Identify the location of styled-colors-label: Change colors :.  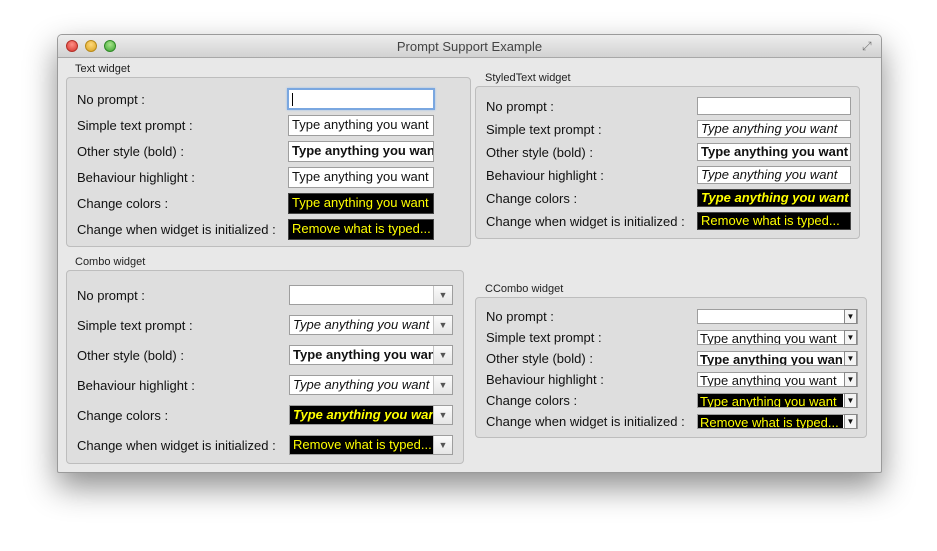
(532, 198).